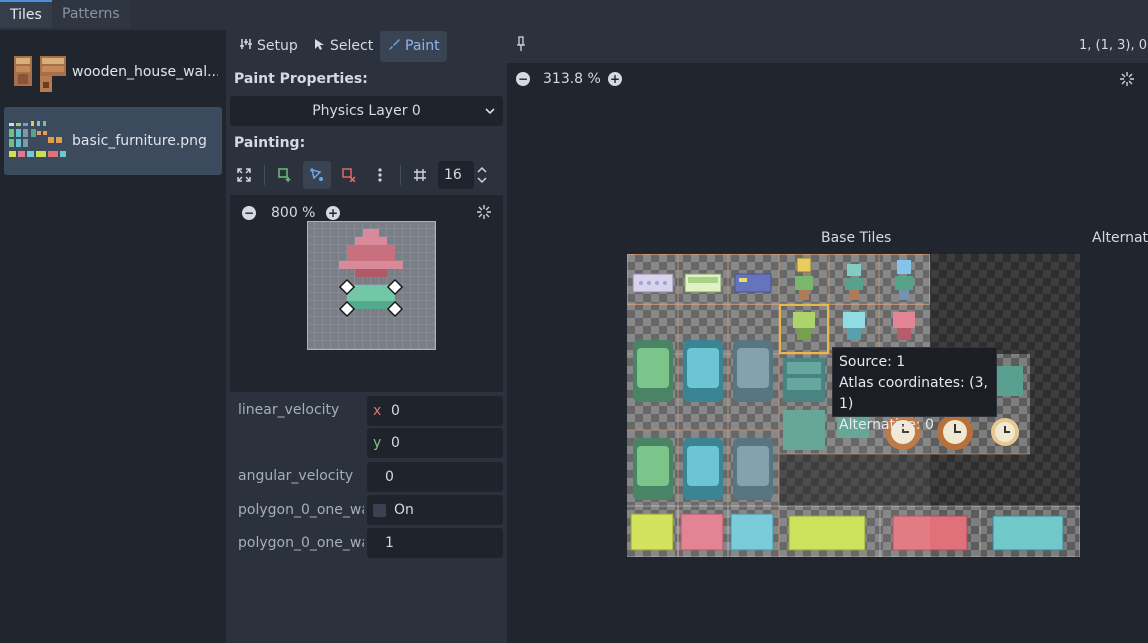 This screenshot has width=1148, height=643. I want to click on tooltip-source: Source: 1, so click(872, 362).